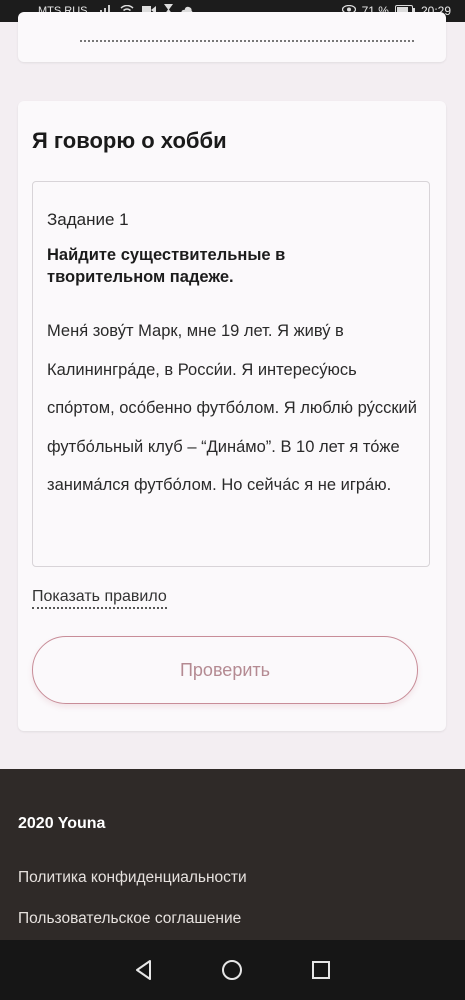 This screenshot has height=1000, width=465. What do you see at coordinates (144, 970) in the screenshot?
I see `back-icon` at bounding box center [144, 970].